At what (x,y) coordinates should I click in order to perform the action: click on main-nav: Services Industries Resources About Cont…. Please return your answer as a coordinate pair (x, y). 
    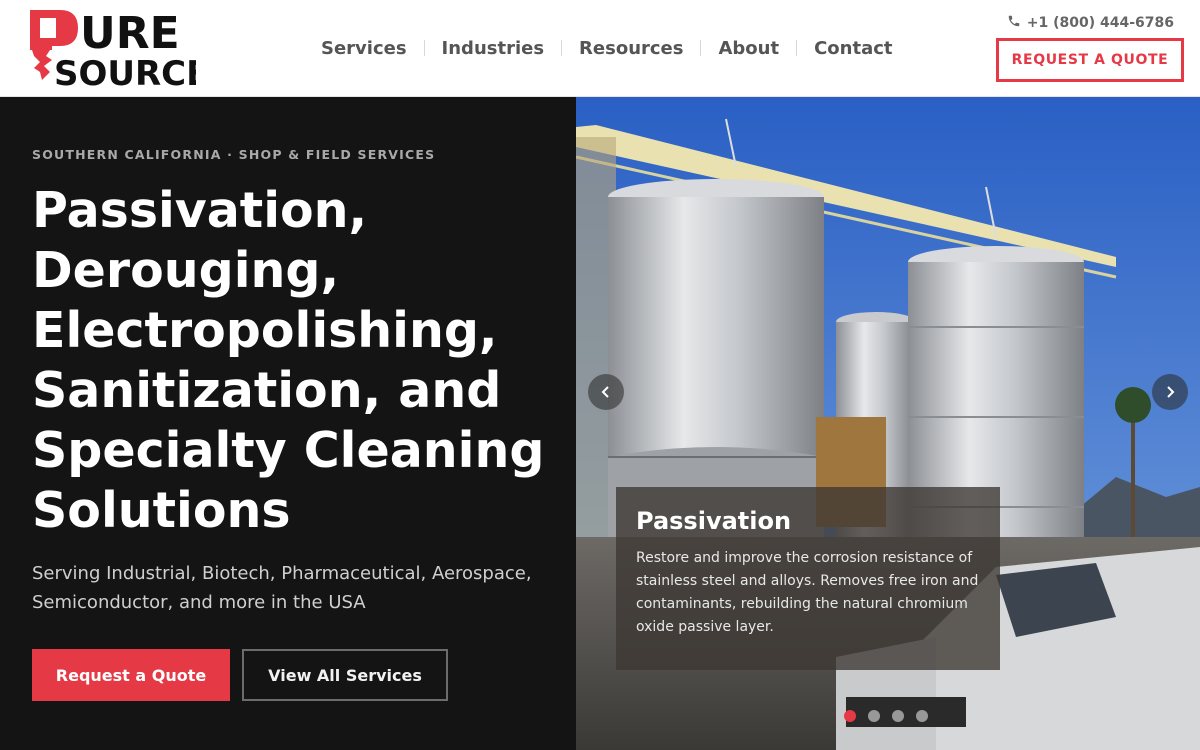
    Looking at the image, I should click on (607, 48).